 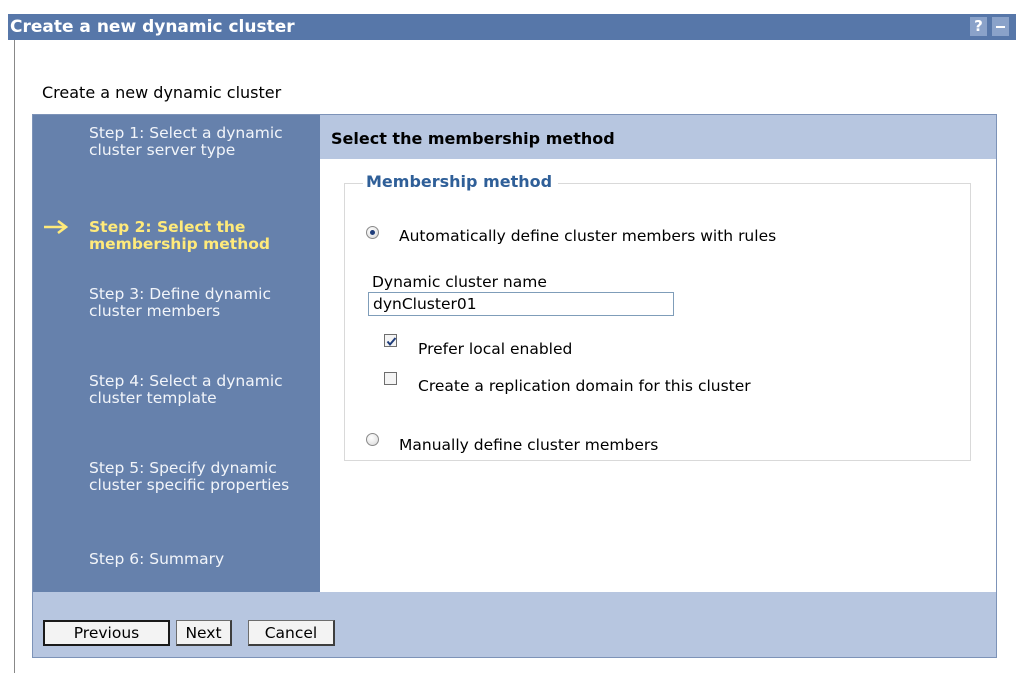 I want to click on wizard-step-2: Step 2: Select the membership method, so click(x=179, y=235).